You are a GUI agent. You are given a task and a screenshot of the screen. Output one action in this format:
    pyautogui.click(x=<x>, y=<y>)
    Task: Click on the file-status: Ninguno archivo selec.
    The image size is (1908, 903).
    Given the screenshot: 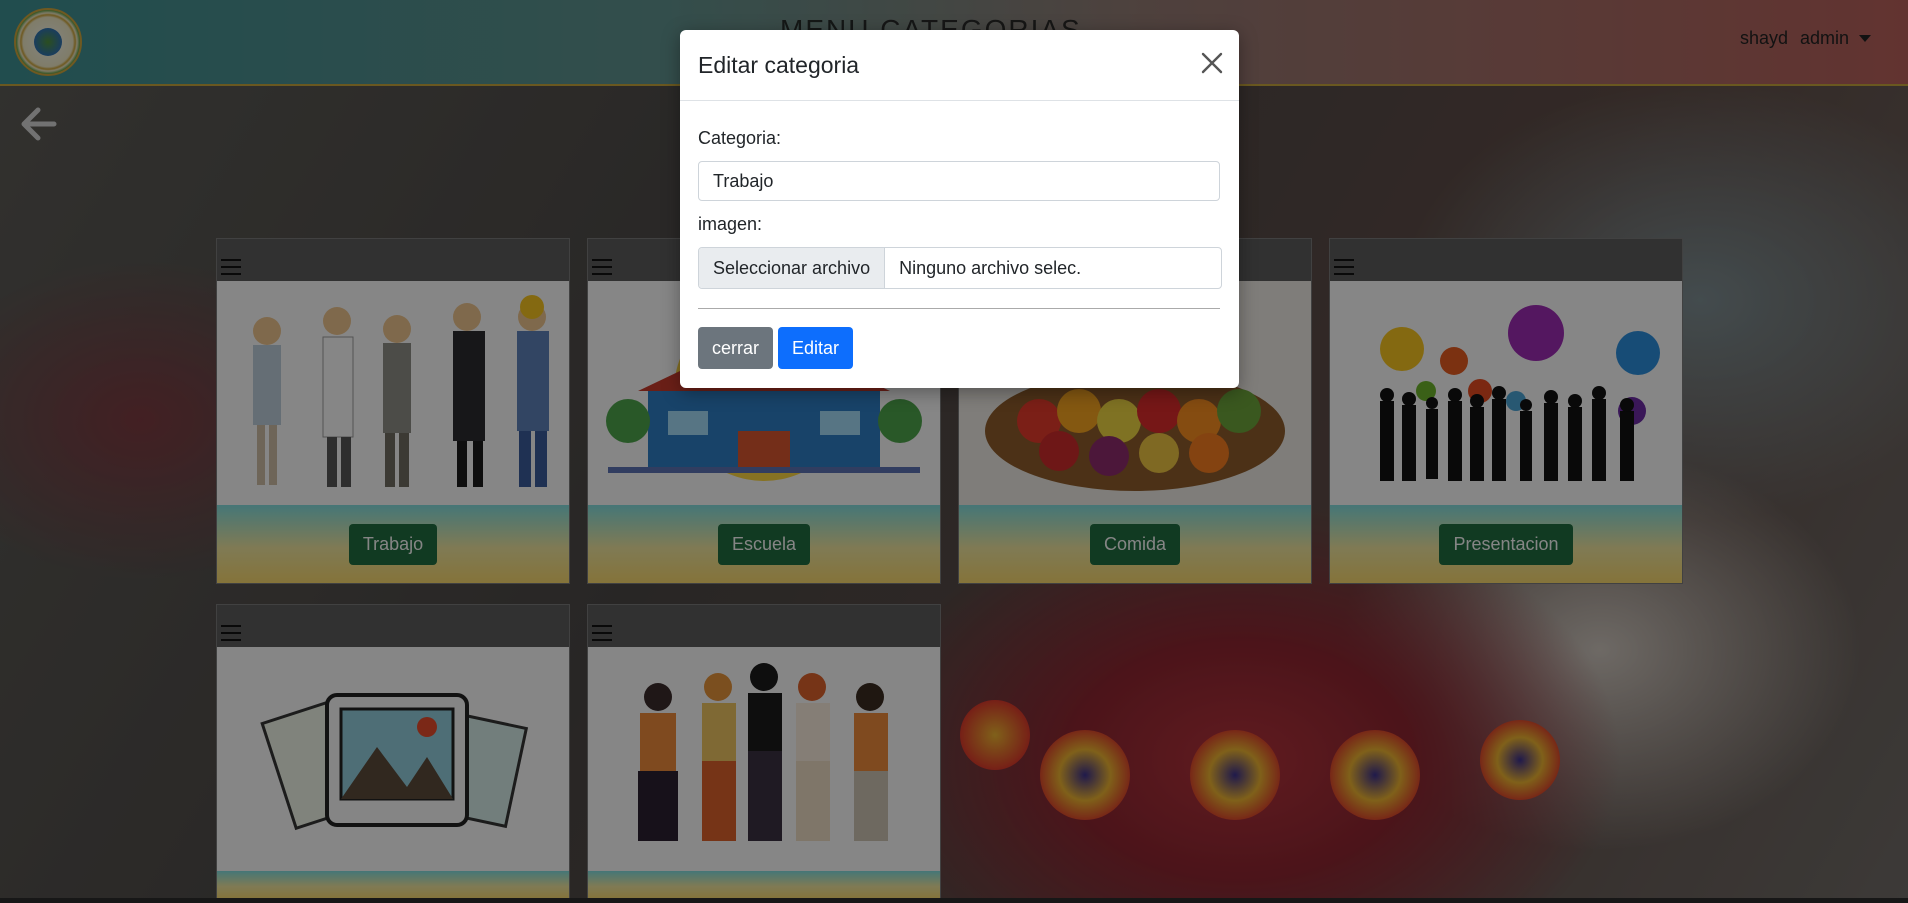 What is the action you would take?
    pyautogui.click(x=990, y=267)
    